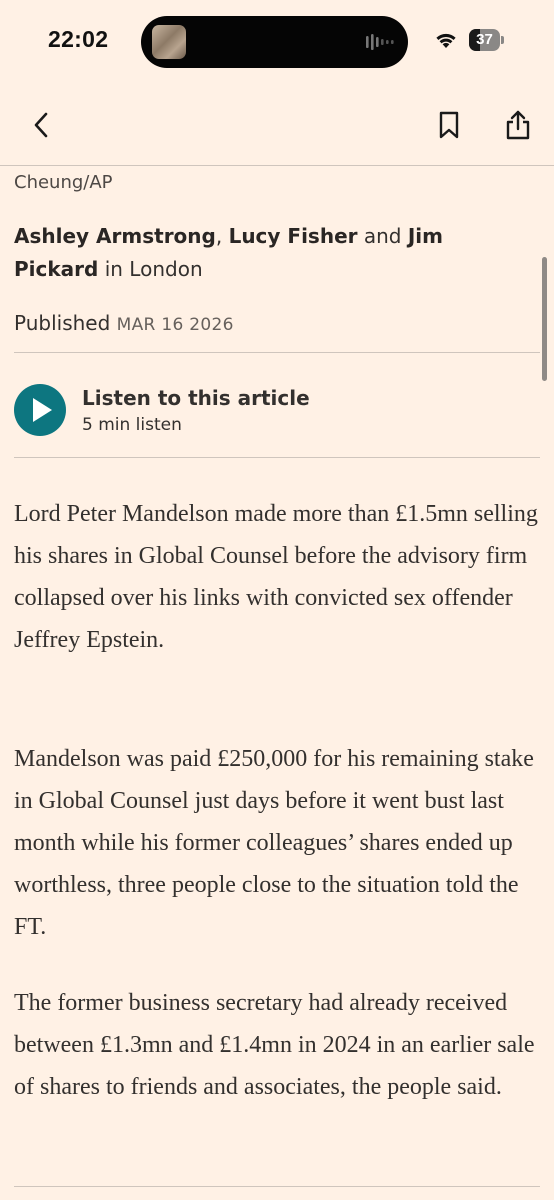 The image size is (554, 1200). I want to click on listen-play-button, so click(40, 410).